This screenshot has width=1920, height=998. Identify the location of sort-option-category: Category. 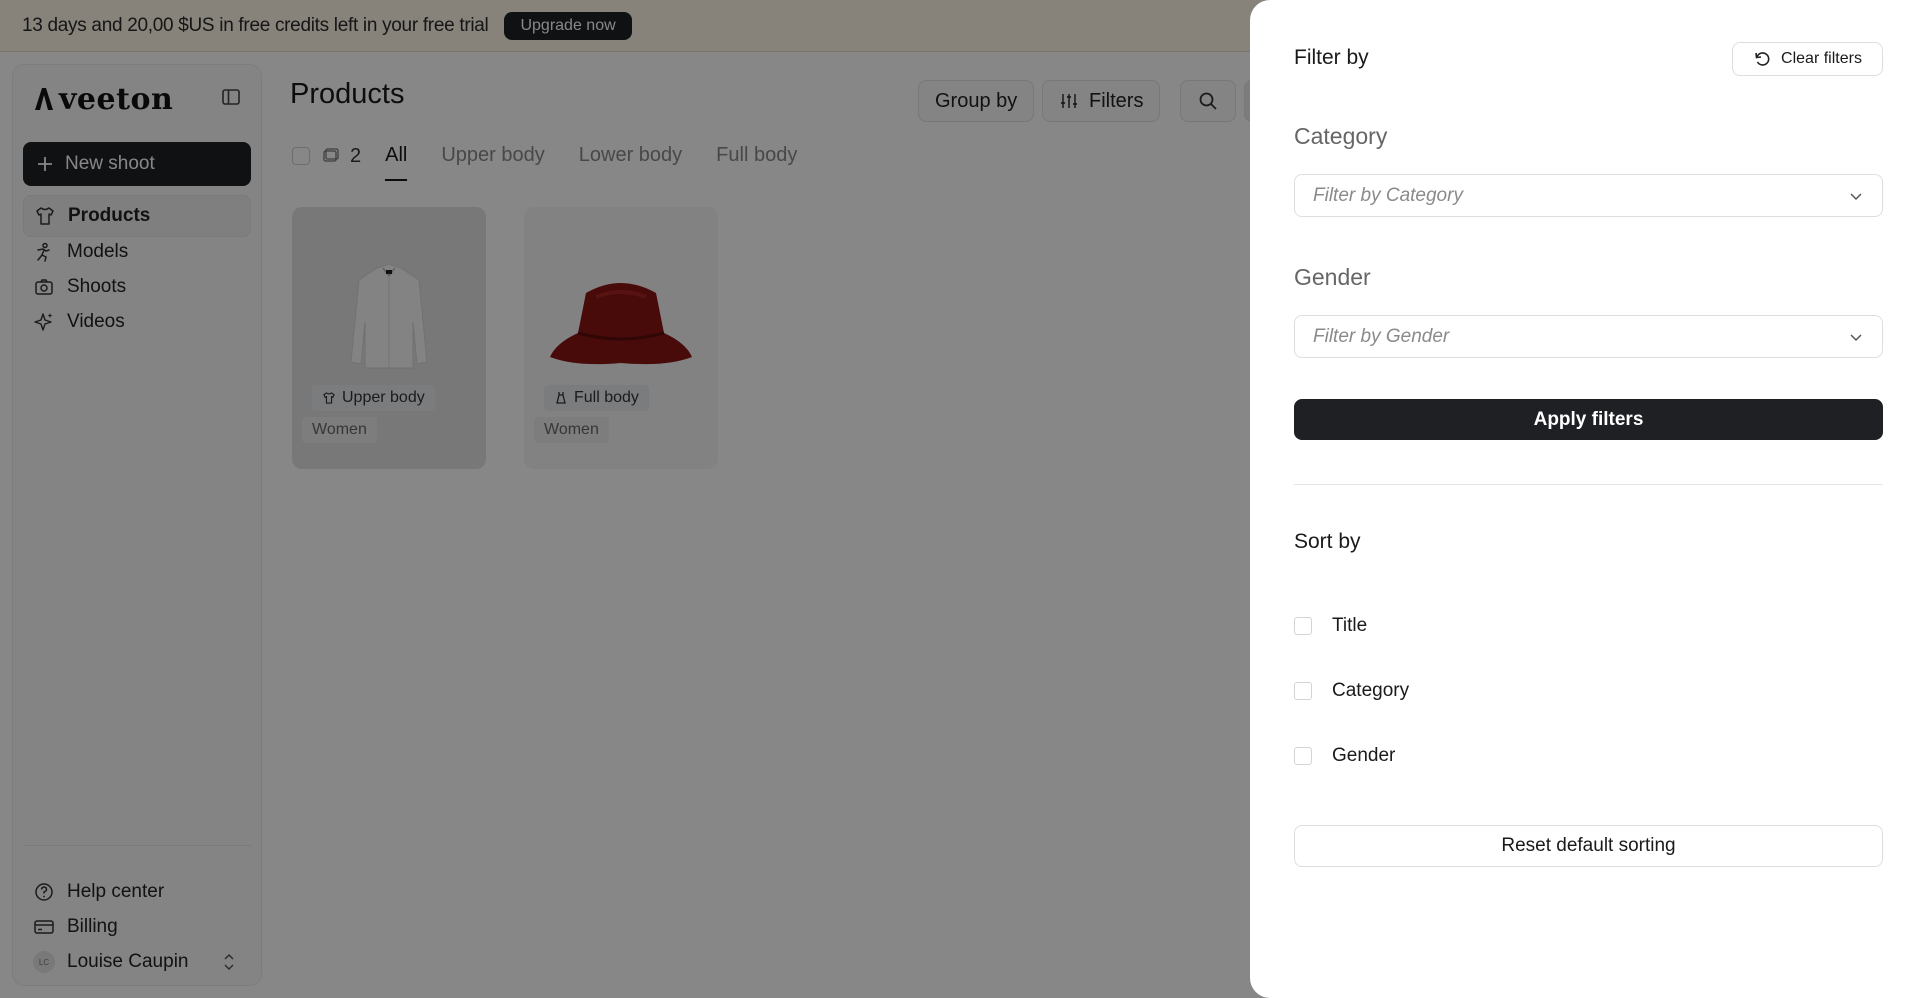
(1351, 691).